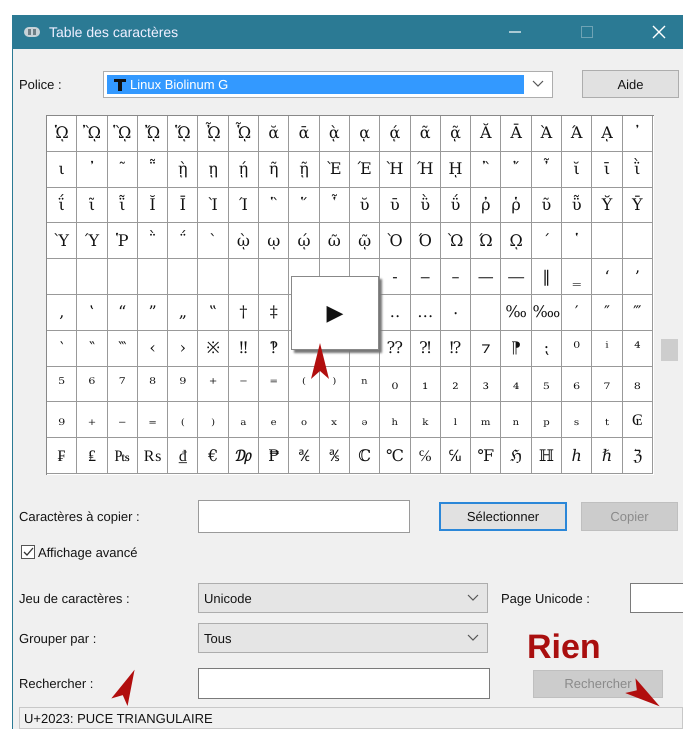  What do you see at coordinates (637, 348) in the screenshot?
I see `character-cell: ⁴` at bounding box center [637, 348].